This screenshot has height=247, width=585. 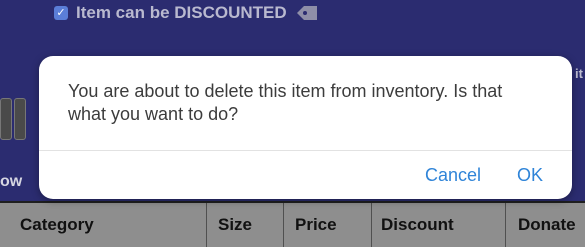 What do you see at coordinates (530, 175) in the screenshot?
I see `ok-button: OK` at bounding box center [530, 175].